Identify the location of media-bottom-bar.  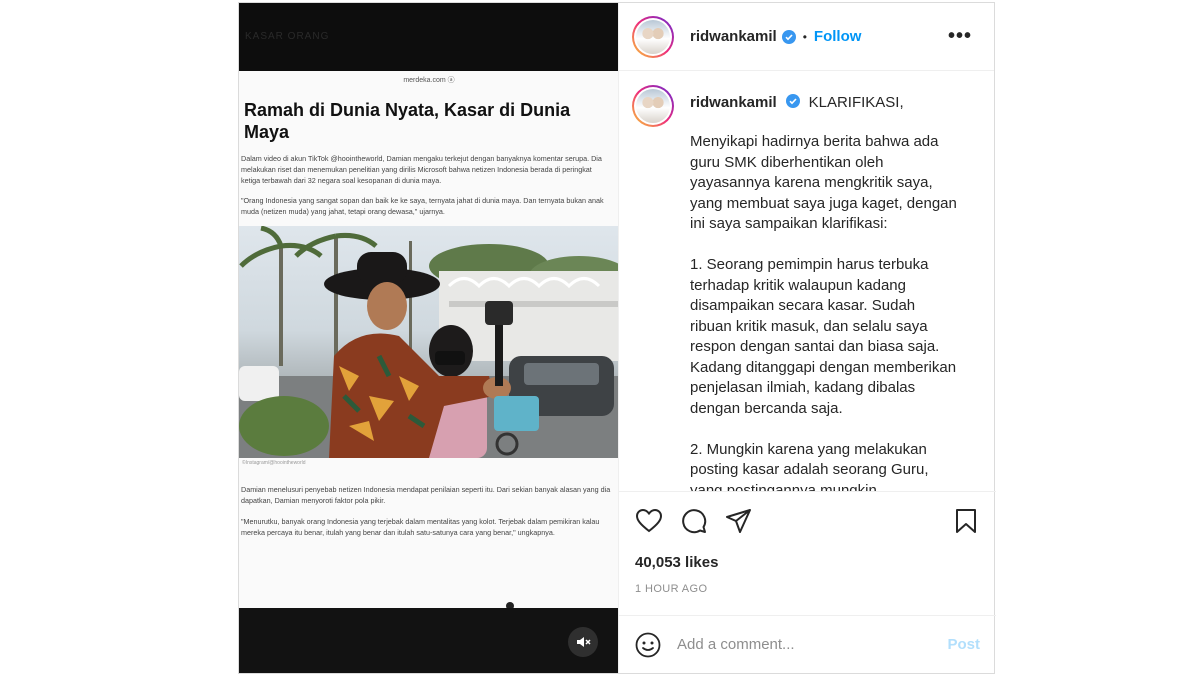
(428, 640).